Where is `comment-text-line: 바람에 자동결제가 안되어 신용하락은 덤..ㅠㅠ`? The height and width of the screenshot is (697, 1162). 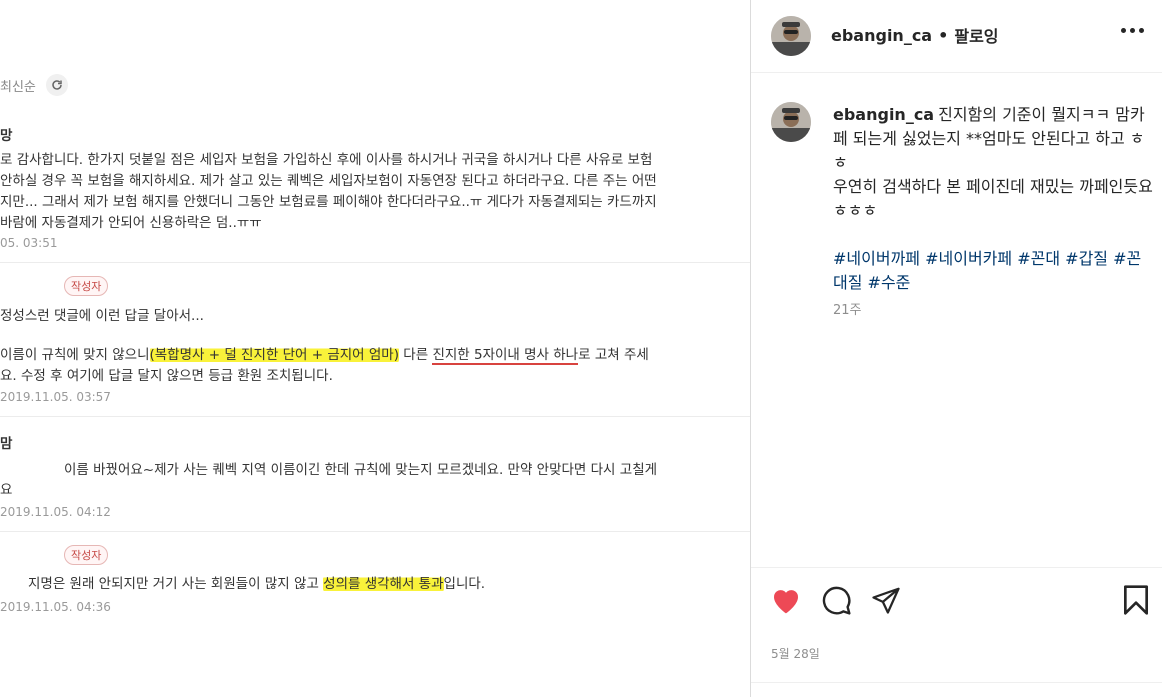
comment-text-line: 바람에 자동결제가 안되어 신용하락은 덤..ㅠㅠ is located at coordinates (131, 223).